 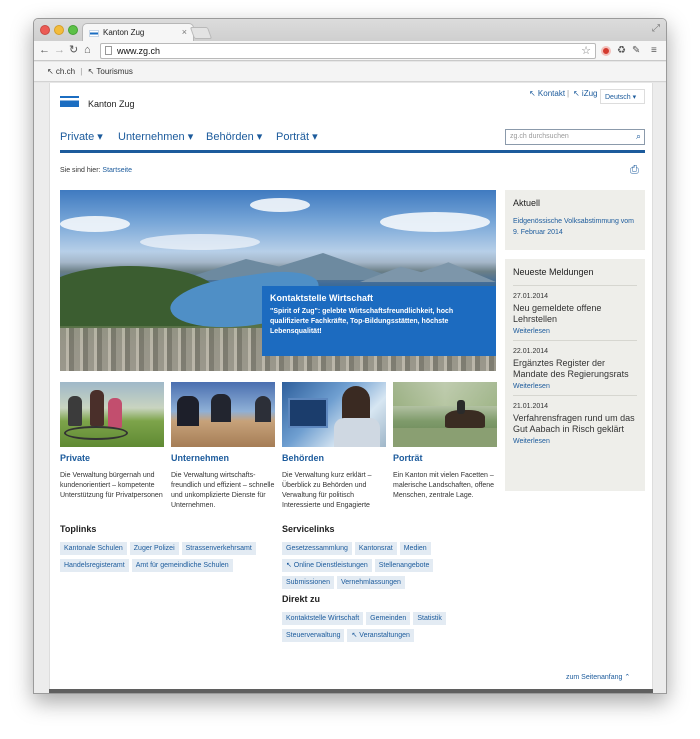 What do you see at coordinates (59, 50) in the screenshot?
I see `forward-icon: →` at bounding box center [59, 50].